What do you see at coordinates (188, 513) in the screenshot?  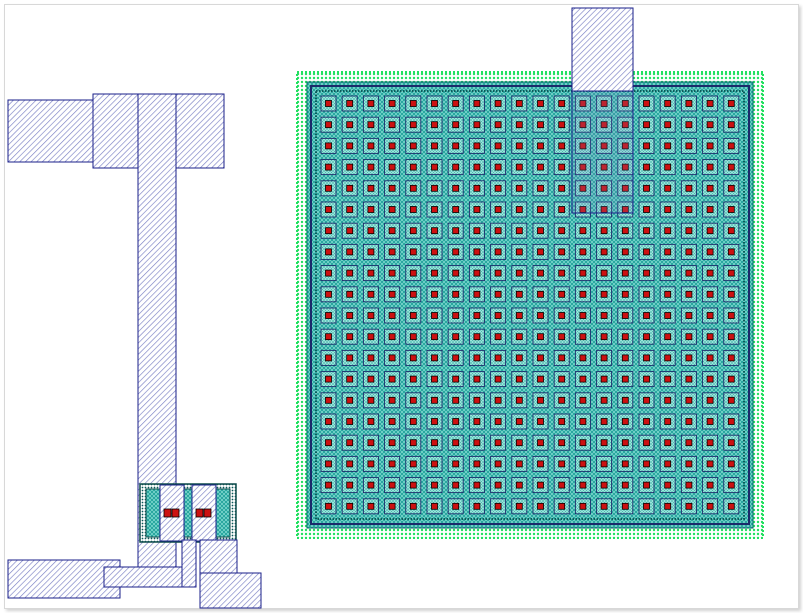 I see `small-contact-group` at bounding box center [188, 513].